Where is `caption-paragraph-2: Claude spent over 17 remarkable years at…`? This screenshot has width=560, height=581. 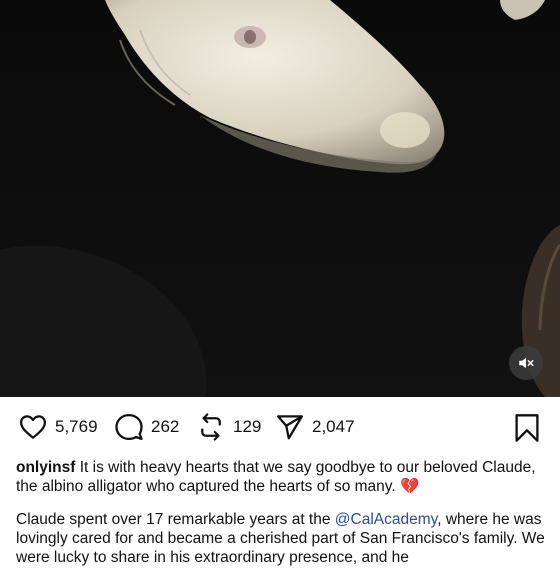 caption-paragraph-2: Claude spent over 17 remarkable years at… is located at coordinates (281, 538).